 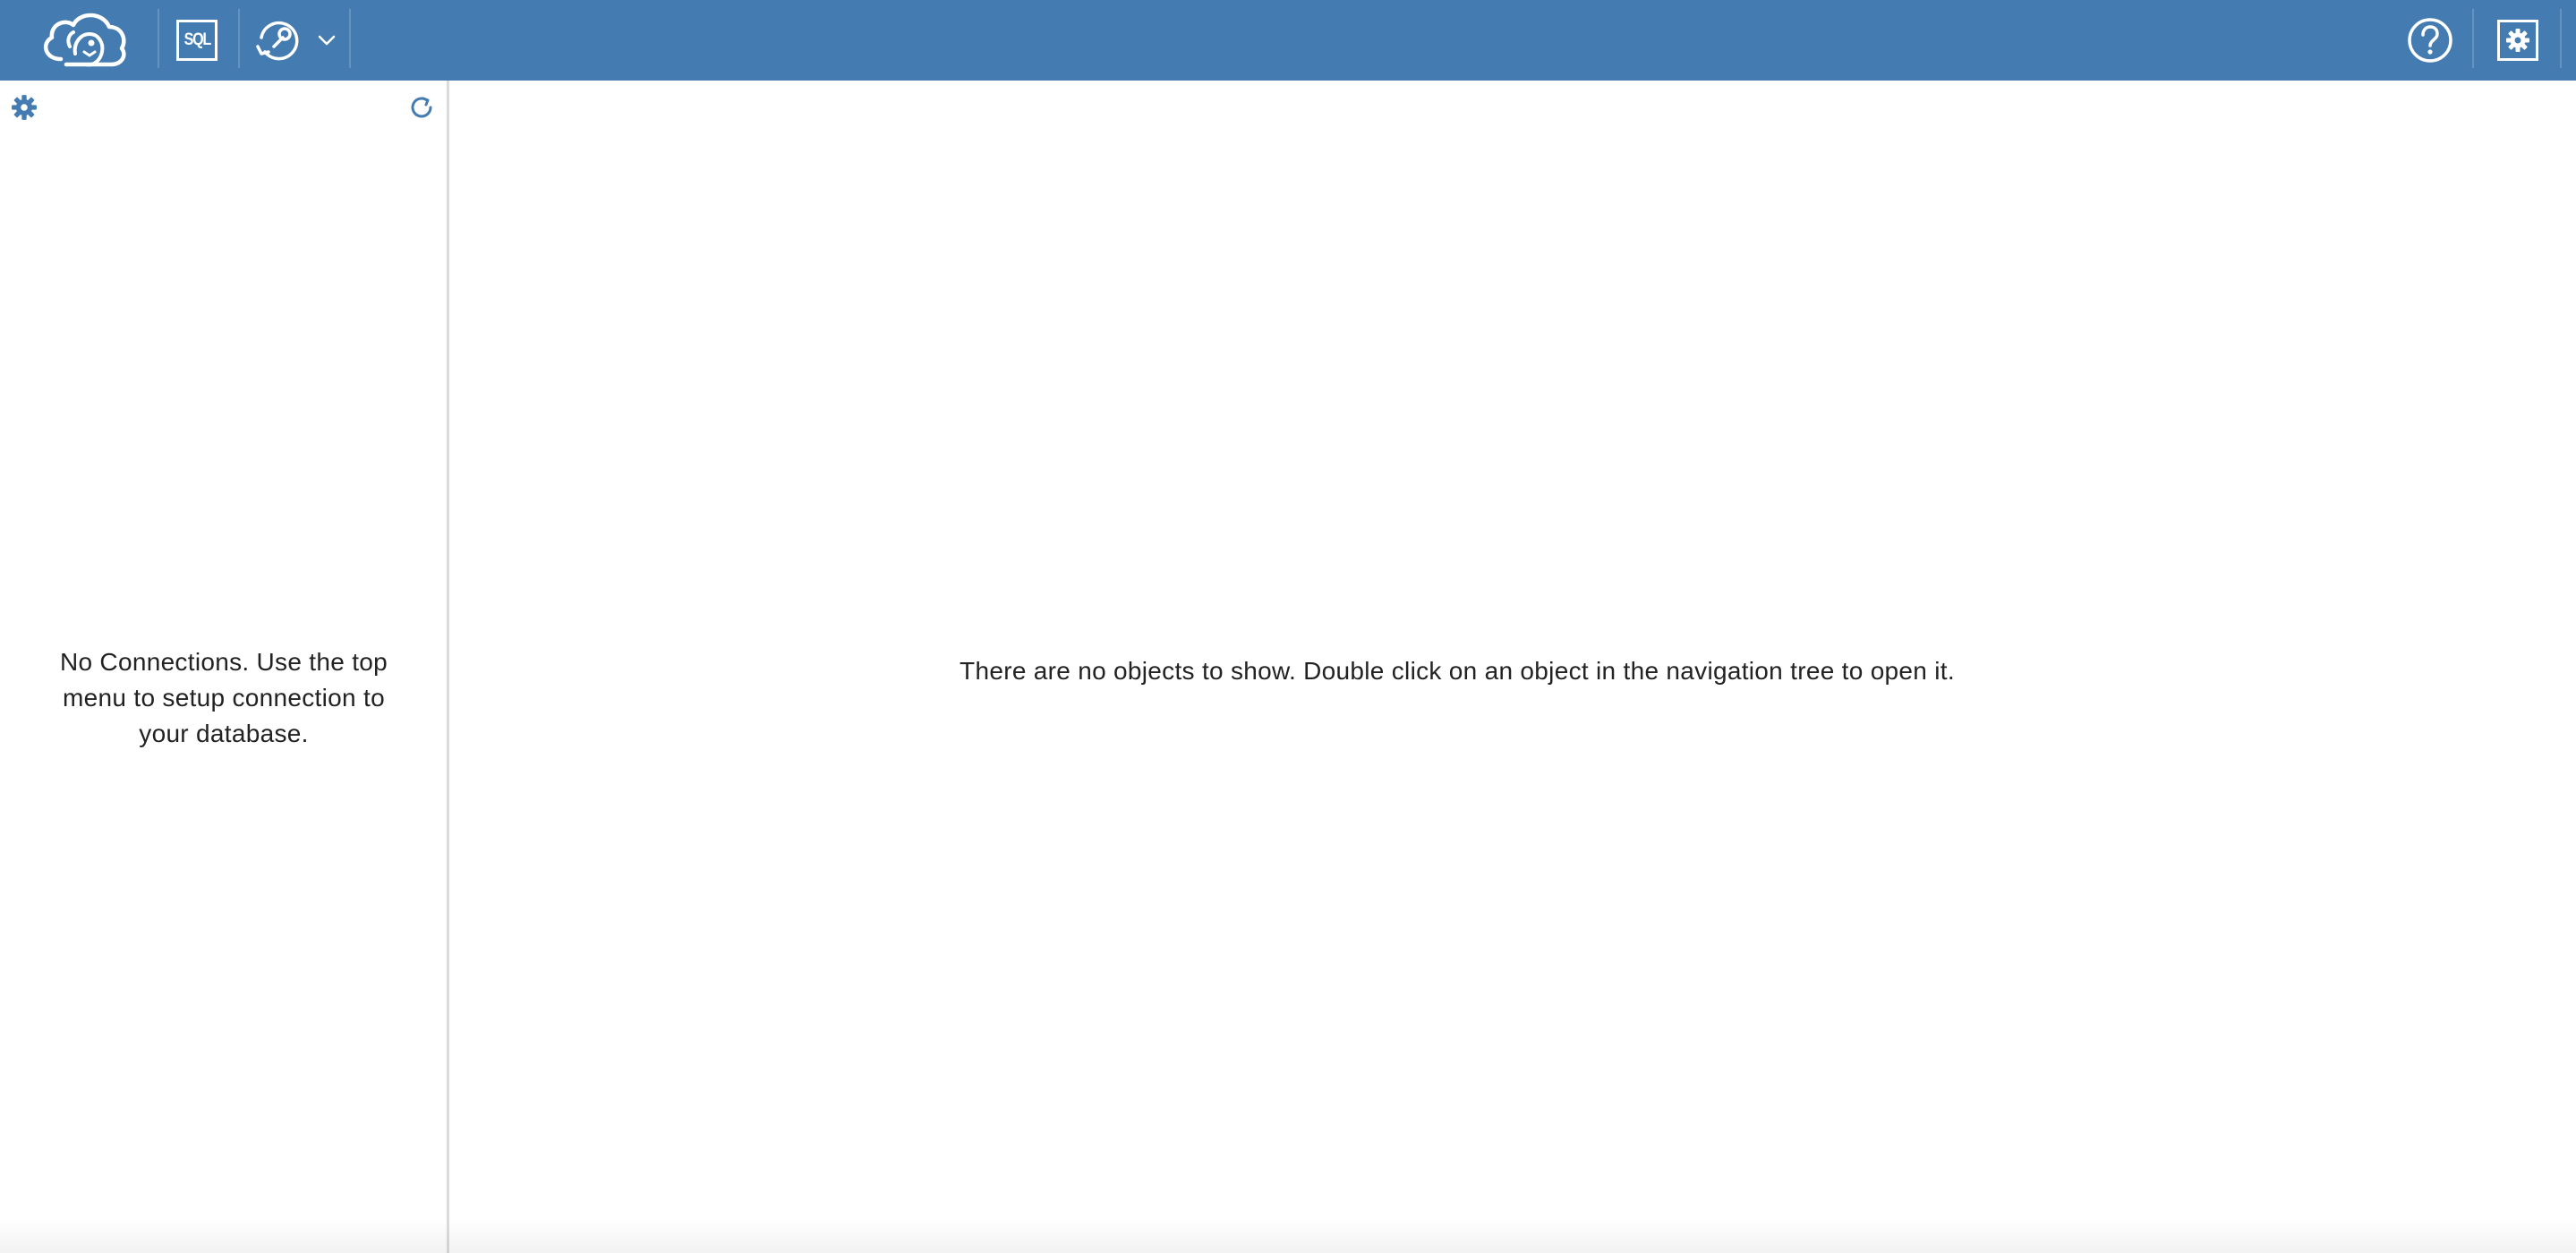 I want to click on help-button, so click(x=2430, y=40).